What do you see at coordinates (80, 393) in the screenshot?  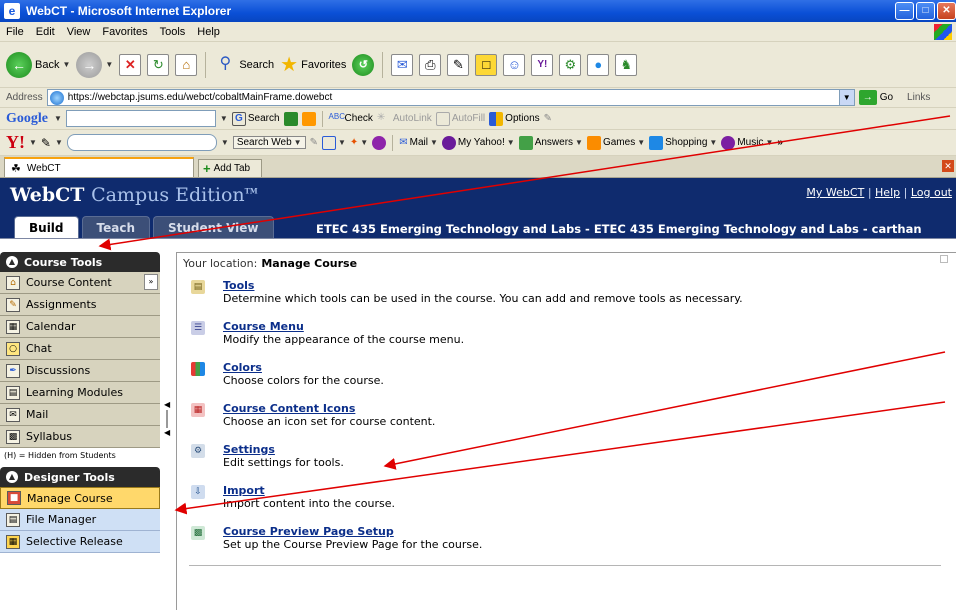 I see `sidebar-item-learning-modules: ▤ Learning Modules` at bounding box center [80, 393].